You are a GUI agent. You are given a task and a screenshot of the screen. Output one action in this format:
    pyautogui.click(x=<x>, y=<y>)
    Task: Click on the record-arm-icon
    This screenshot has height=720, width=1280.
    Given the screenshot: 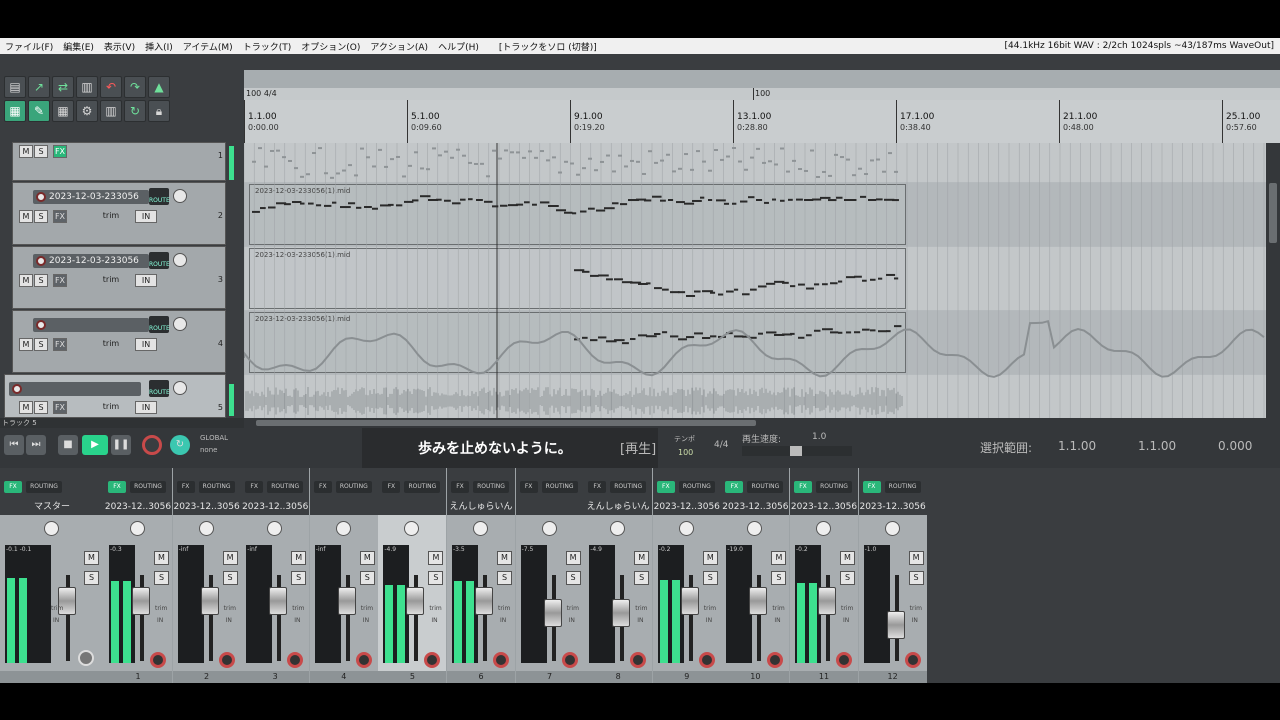 What is the action you would take?
    pyautogui.click(x=41, y=261)
    